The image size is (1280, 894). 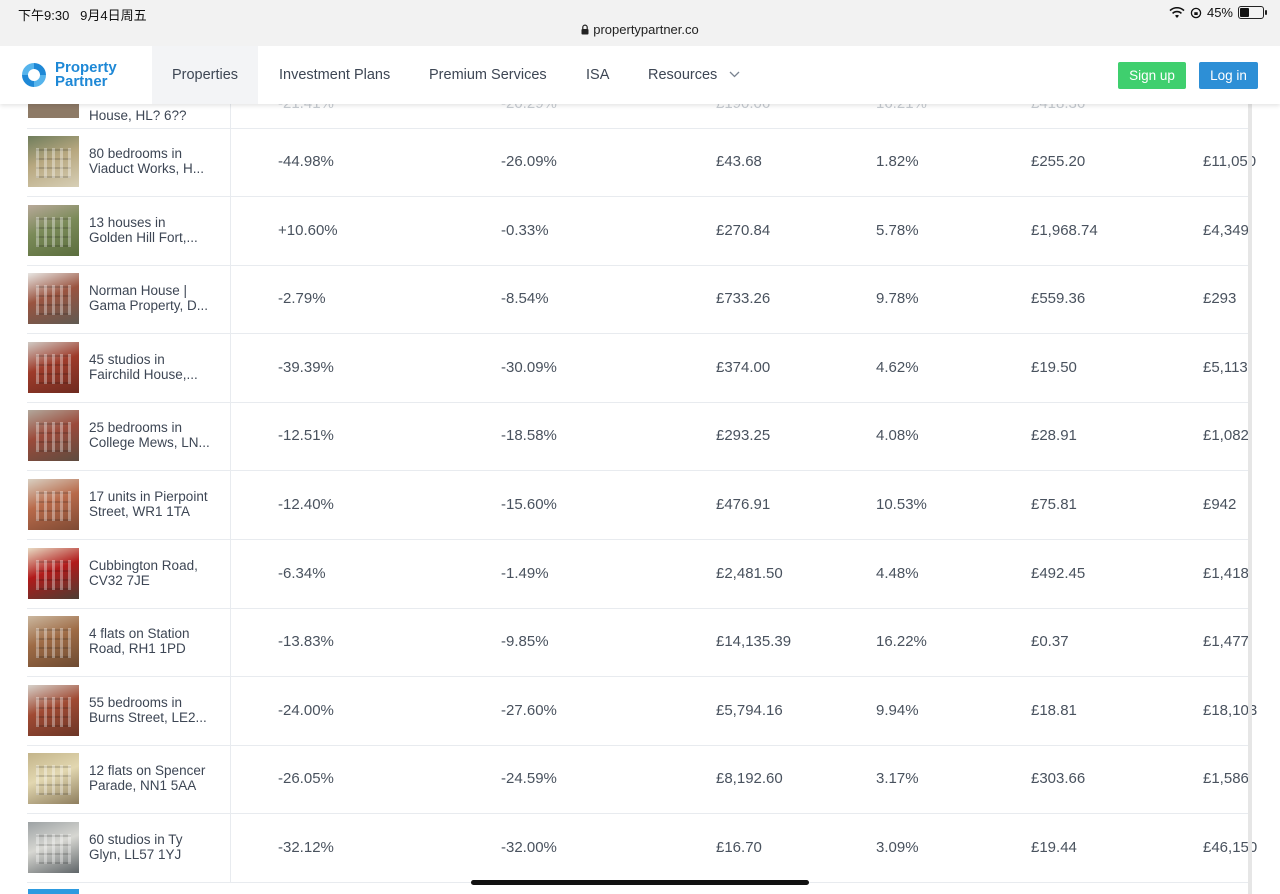 What do you see at coordinates (525, 642) in the screenshot?
I see `cell-change-b: -9.85%` at bounding box center [525, 642].